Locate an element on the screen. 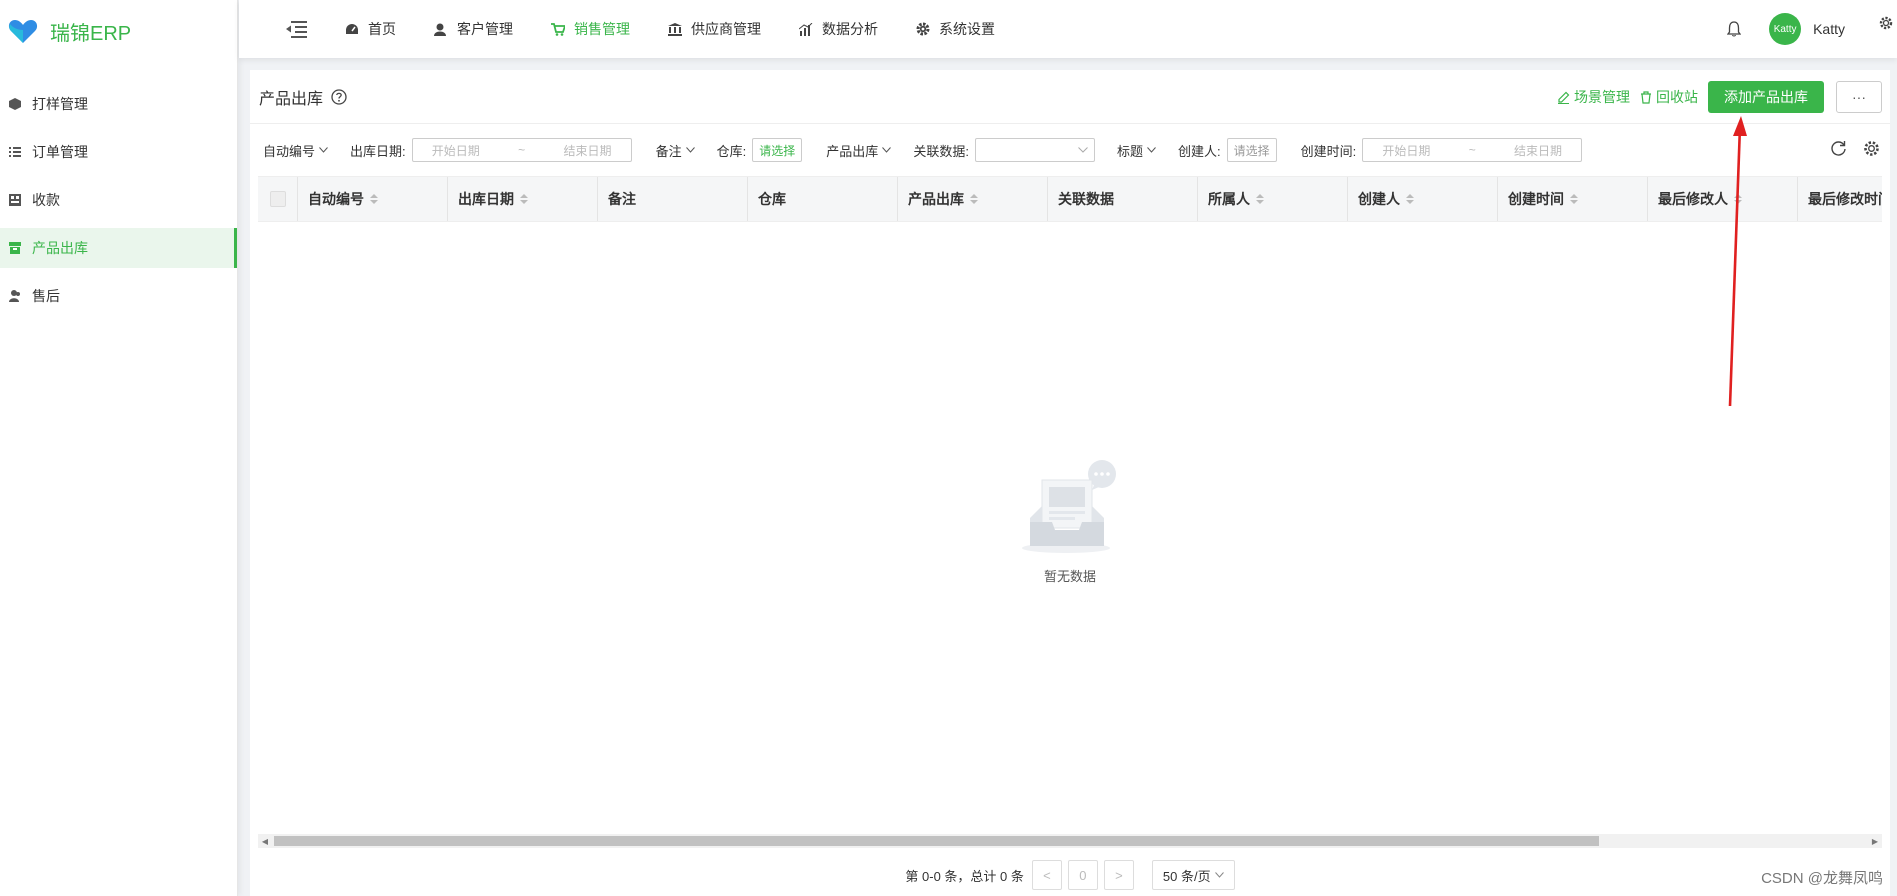  sidebar-item-label: 收款 is located at coordinates (46, 200).